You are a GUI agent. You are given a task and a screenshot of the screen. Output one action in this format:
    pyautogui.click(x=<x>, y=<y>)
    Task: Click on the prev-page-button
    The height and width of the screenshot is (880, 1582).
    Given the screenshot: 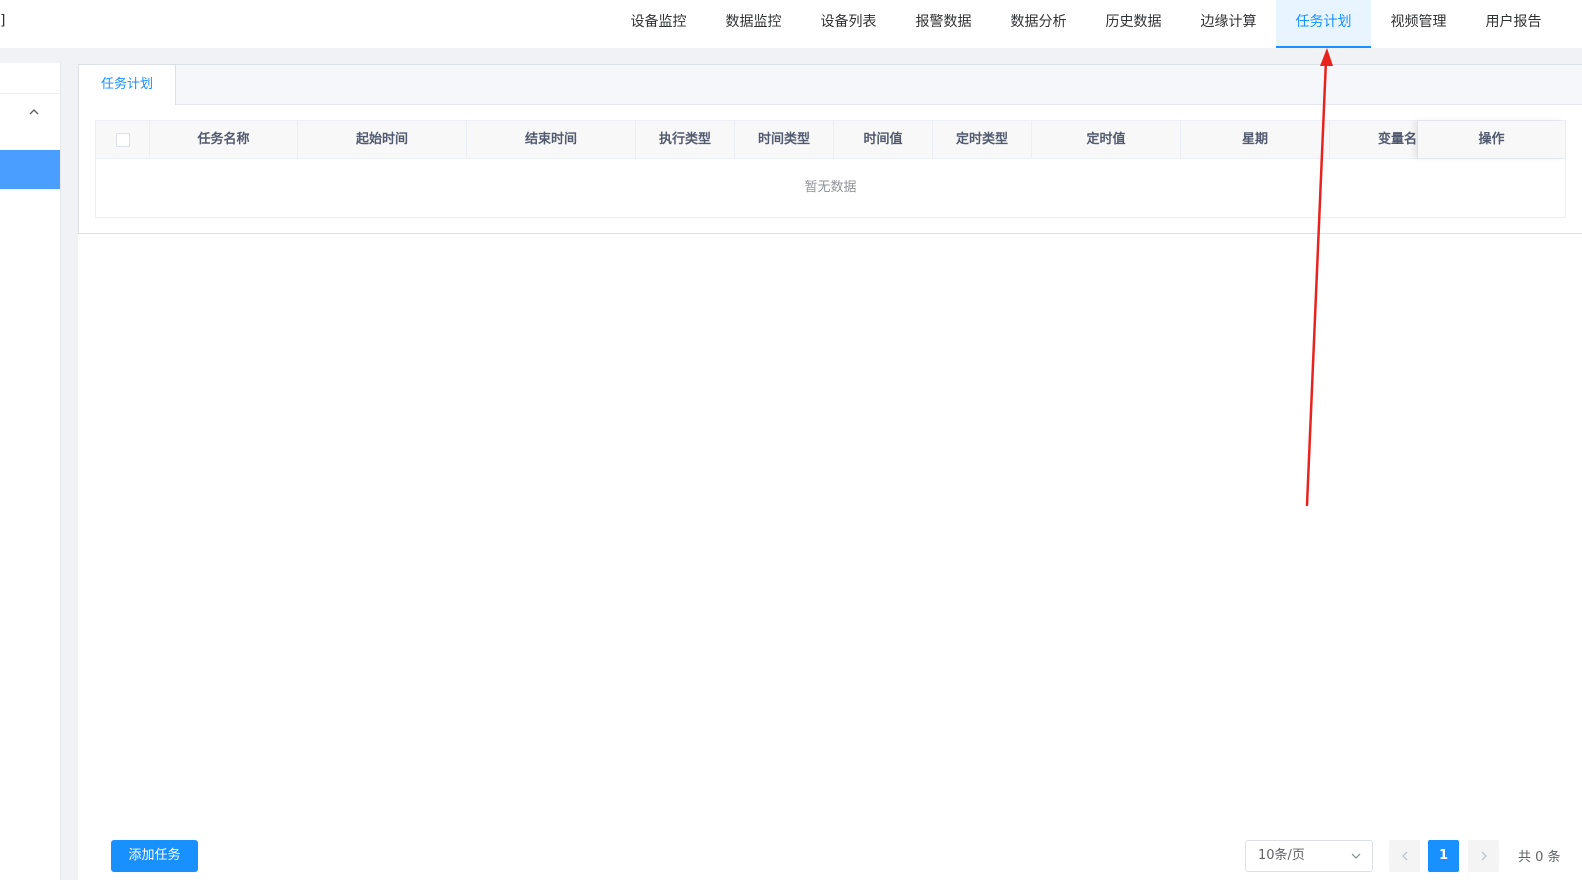 What is the action you would take?
    pyautogui.click(x=1404, y=856)
    